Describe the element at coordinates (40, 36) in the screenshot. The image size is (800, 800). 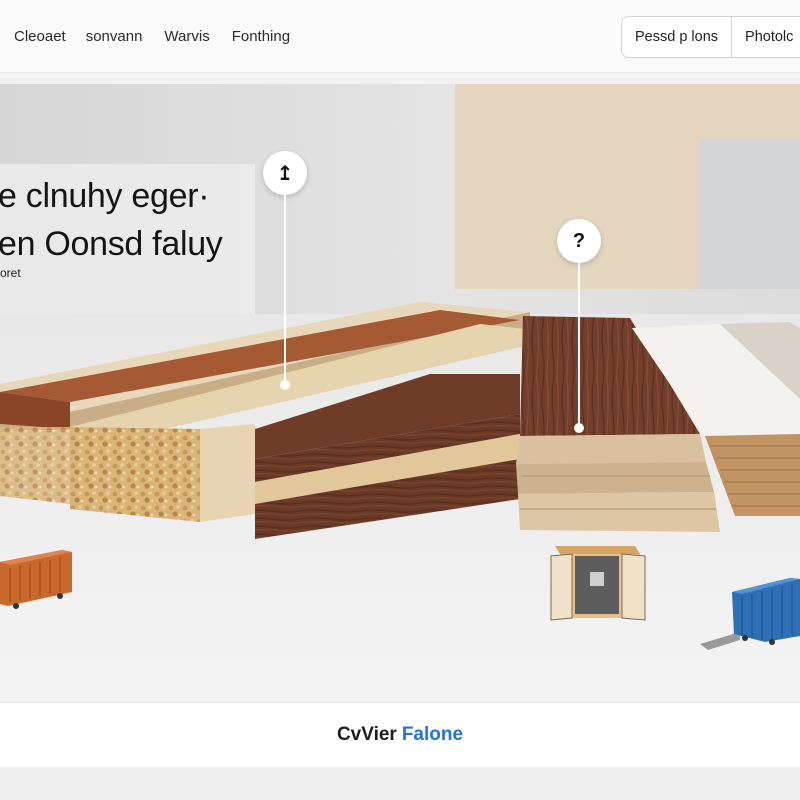
I see `nav-link-1: Cleoaet` at that location.